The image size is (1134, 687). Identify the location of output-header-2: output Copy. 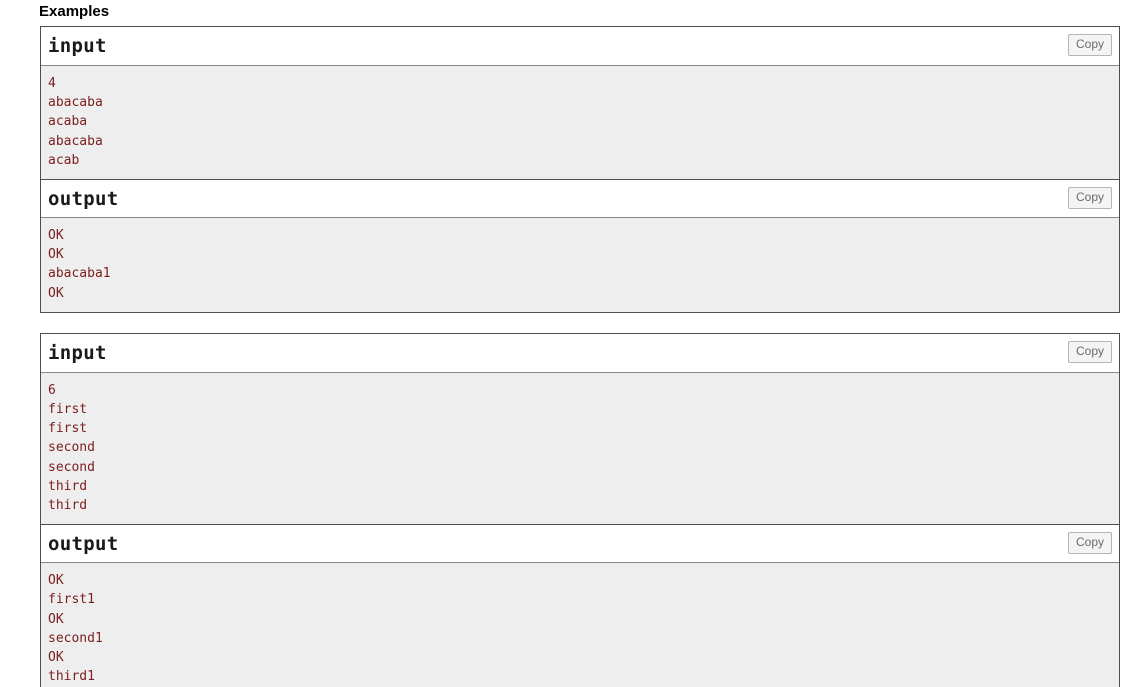
(580, 544).